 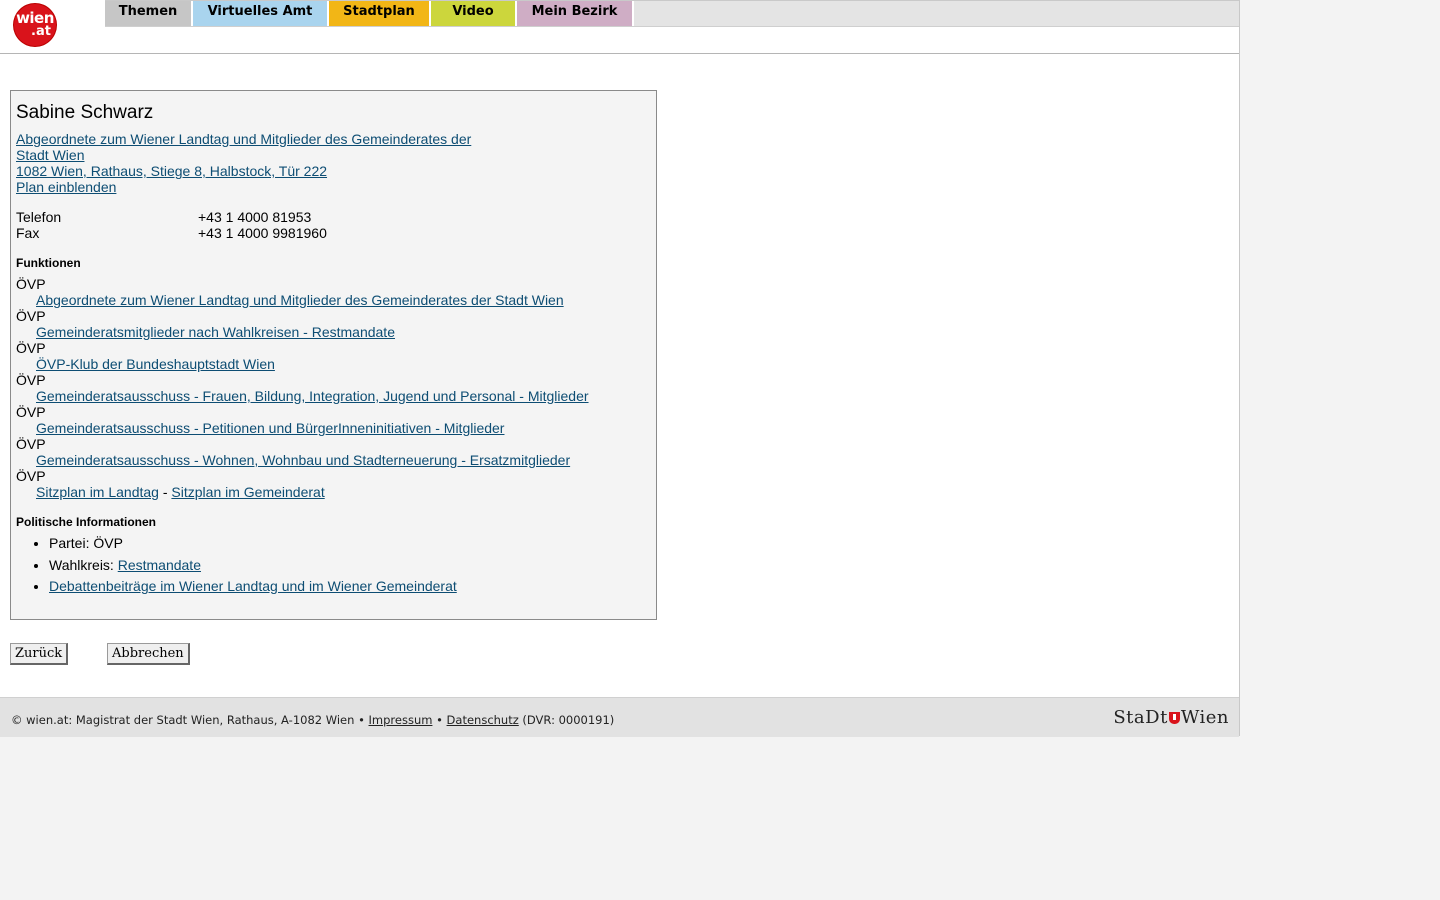 What do you see at coordinates (86, 522) in the screenshot?
I see `political-heading: Politische Informationen` at bounding box center [86, 522].